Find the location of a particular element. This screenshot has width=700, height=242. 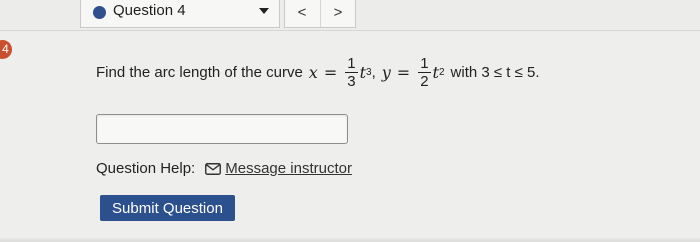

submit-question-button: Submit Question is located at coordinates (167, 208).